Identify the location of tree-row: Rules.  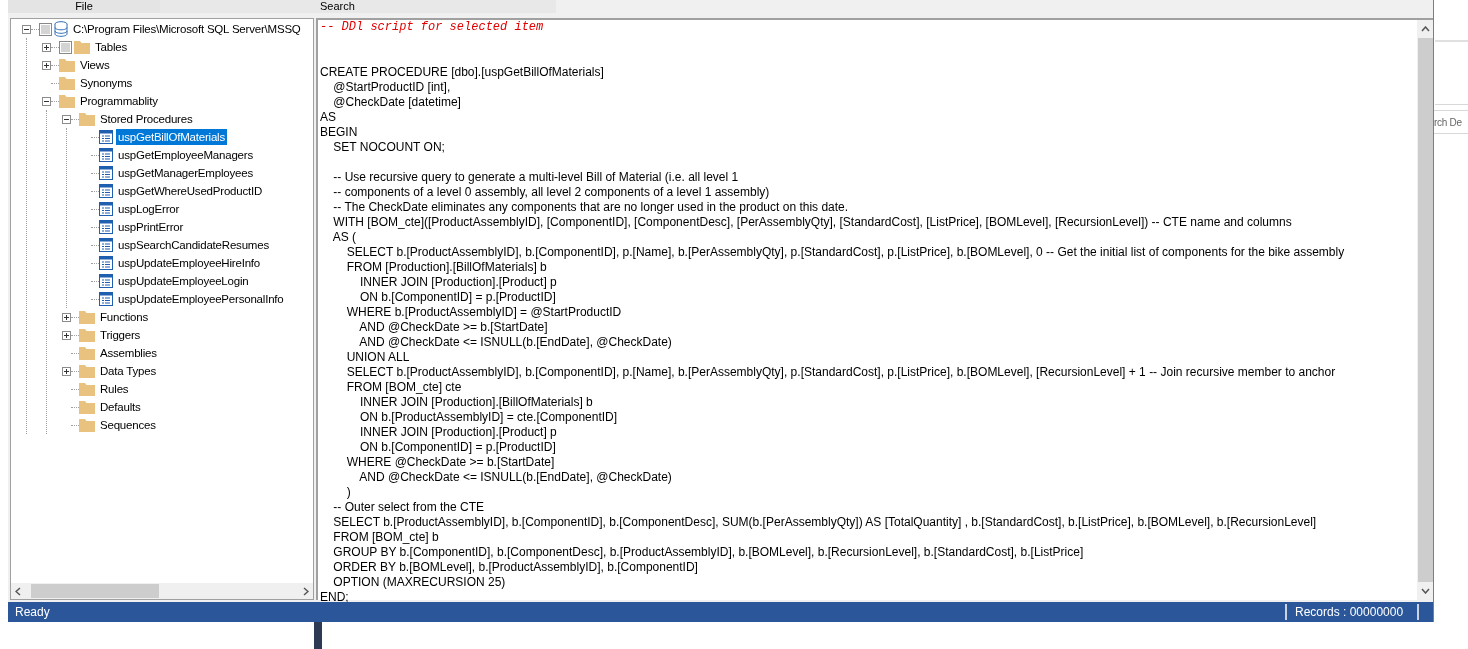
(187, 389).